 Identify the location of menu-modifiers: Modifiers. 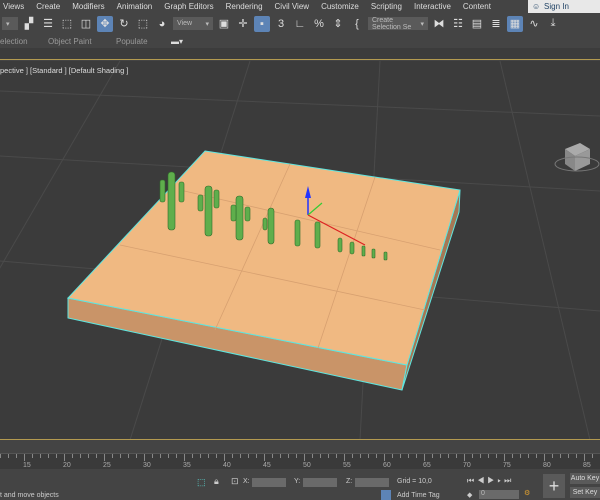
(91, 6).